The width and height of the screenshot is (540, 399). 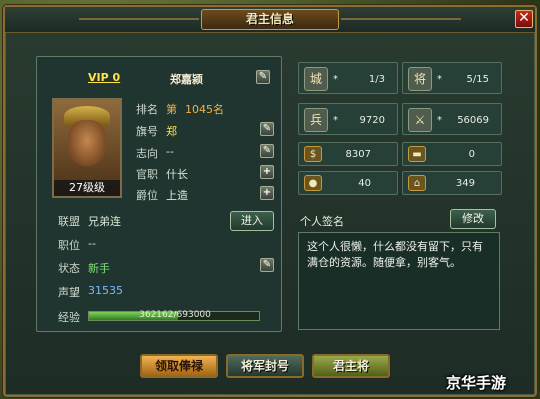 I want to click on stat-value: 0, so click(x=471, y=154).